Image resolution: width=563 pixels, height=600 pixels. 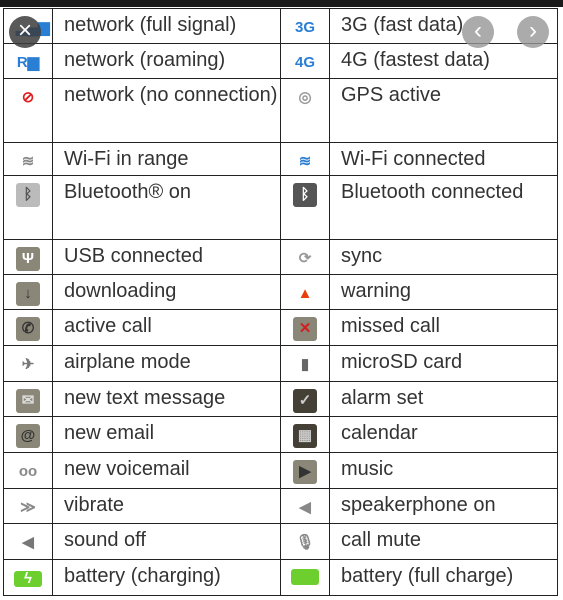 I want to click on microsd-icon: ▮, so click(x=305, y=364).